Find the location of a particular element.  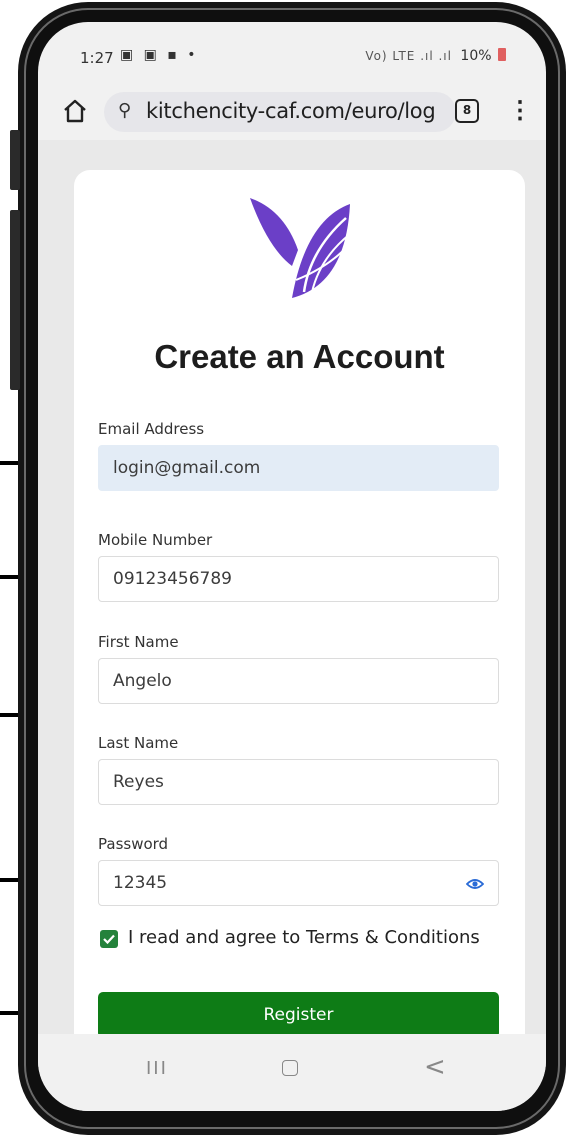

first-name-field: Angelo is located at coordinates (298, 681).